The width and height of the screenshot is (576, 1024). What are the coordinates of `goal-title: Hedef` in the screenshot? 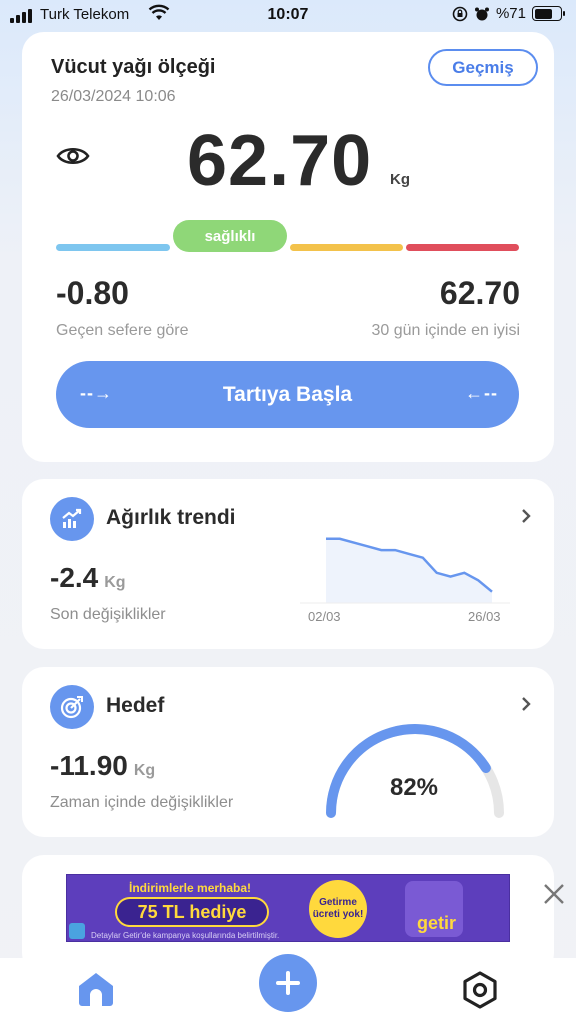 It's located at (135, 705).